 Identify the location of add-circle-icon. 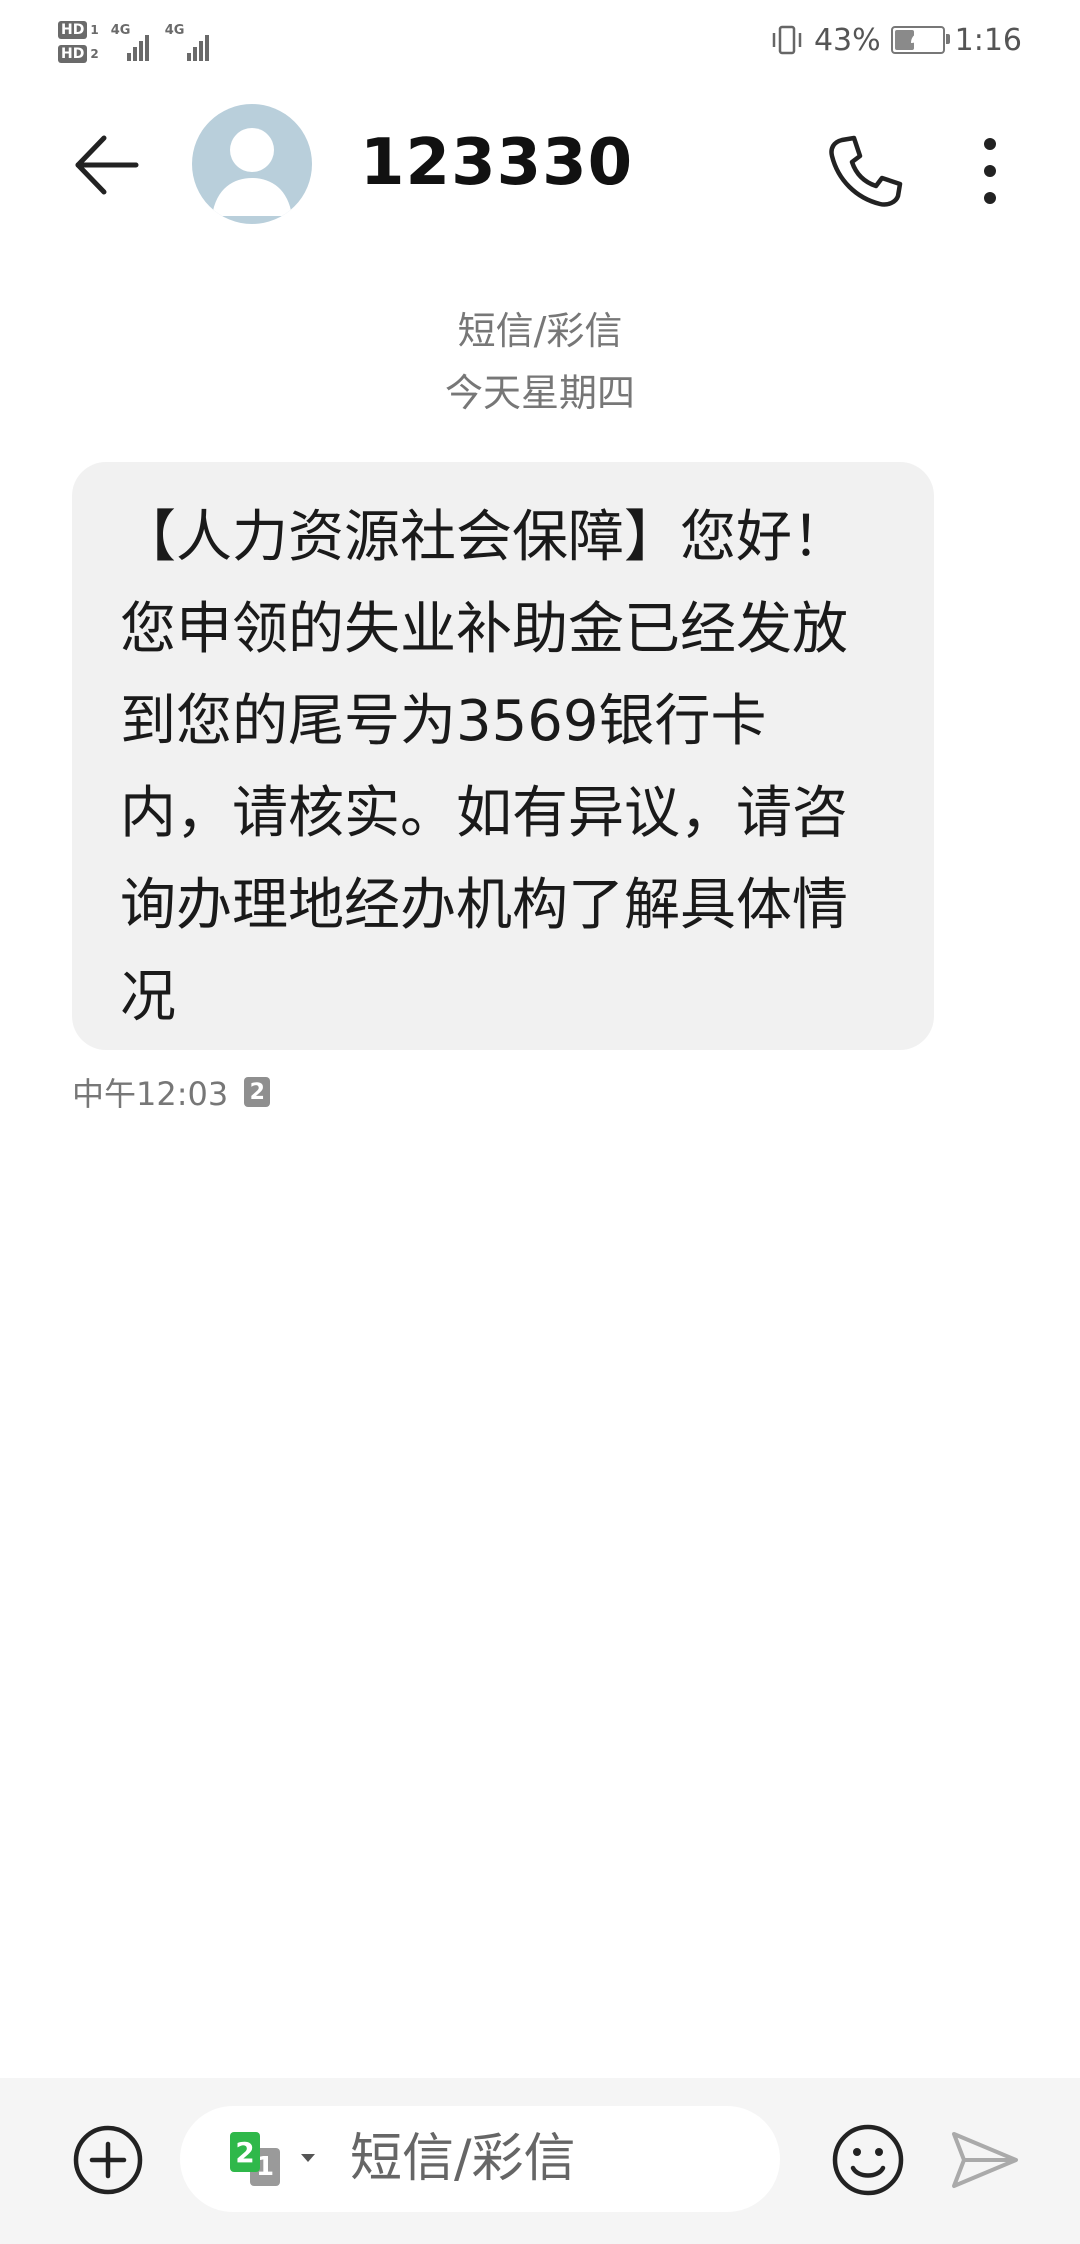
(108, 2160).